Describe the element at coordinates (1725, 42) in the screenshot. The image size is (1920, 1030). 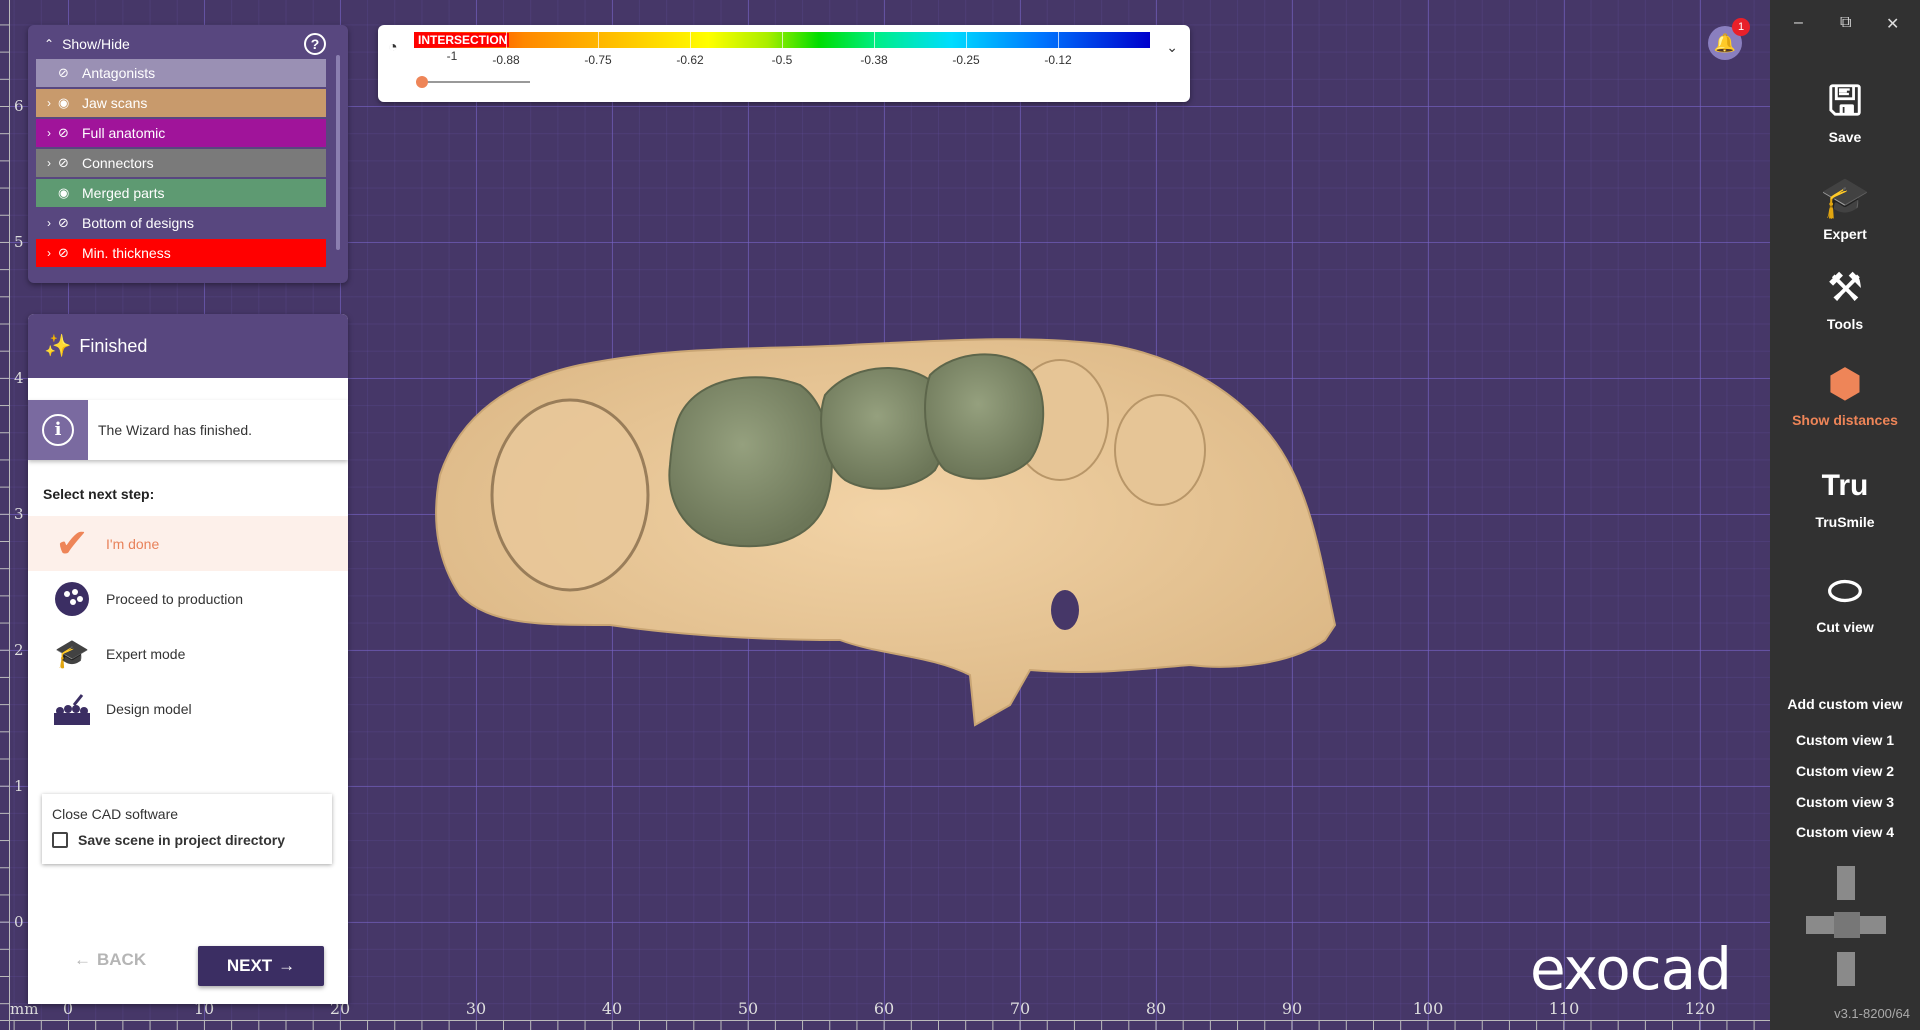
I see `bell-icon: 🔔` at that location.